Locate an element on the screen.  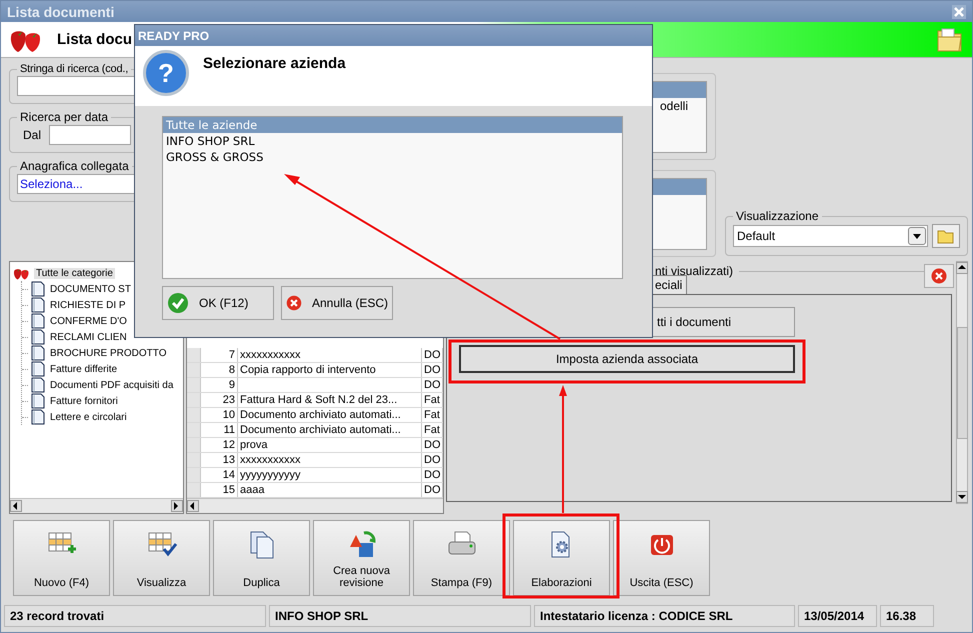
close-button is located at coordinates (939, 276).